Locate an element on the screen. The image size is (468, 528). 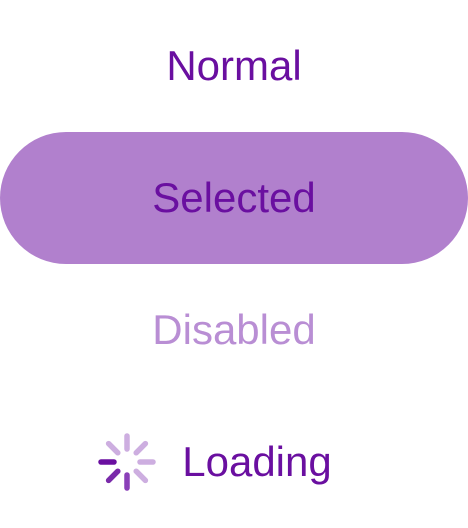
spinner-icon is located at coordinates (127, 462).